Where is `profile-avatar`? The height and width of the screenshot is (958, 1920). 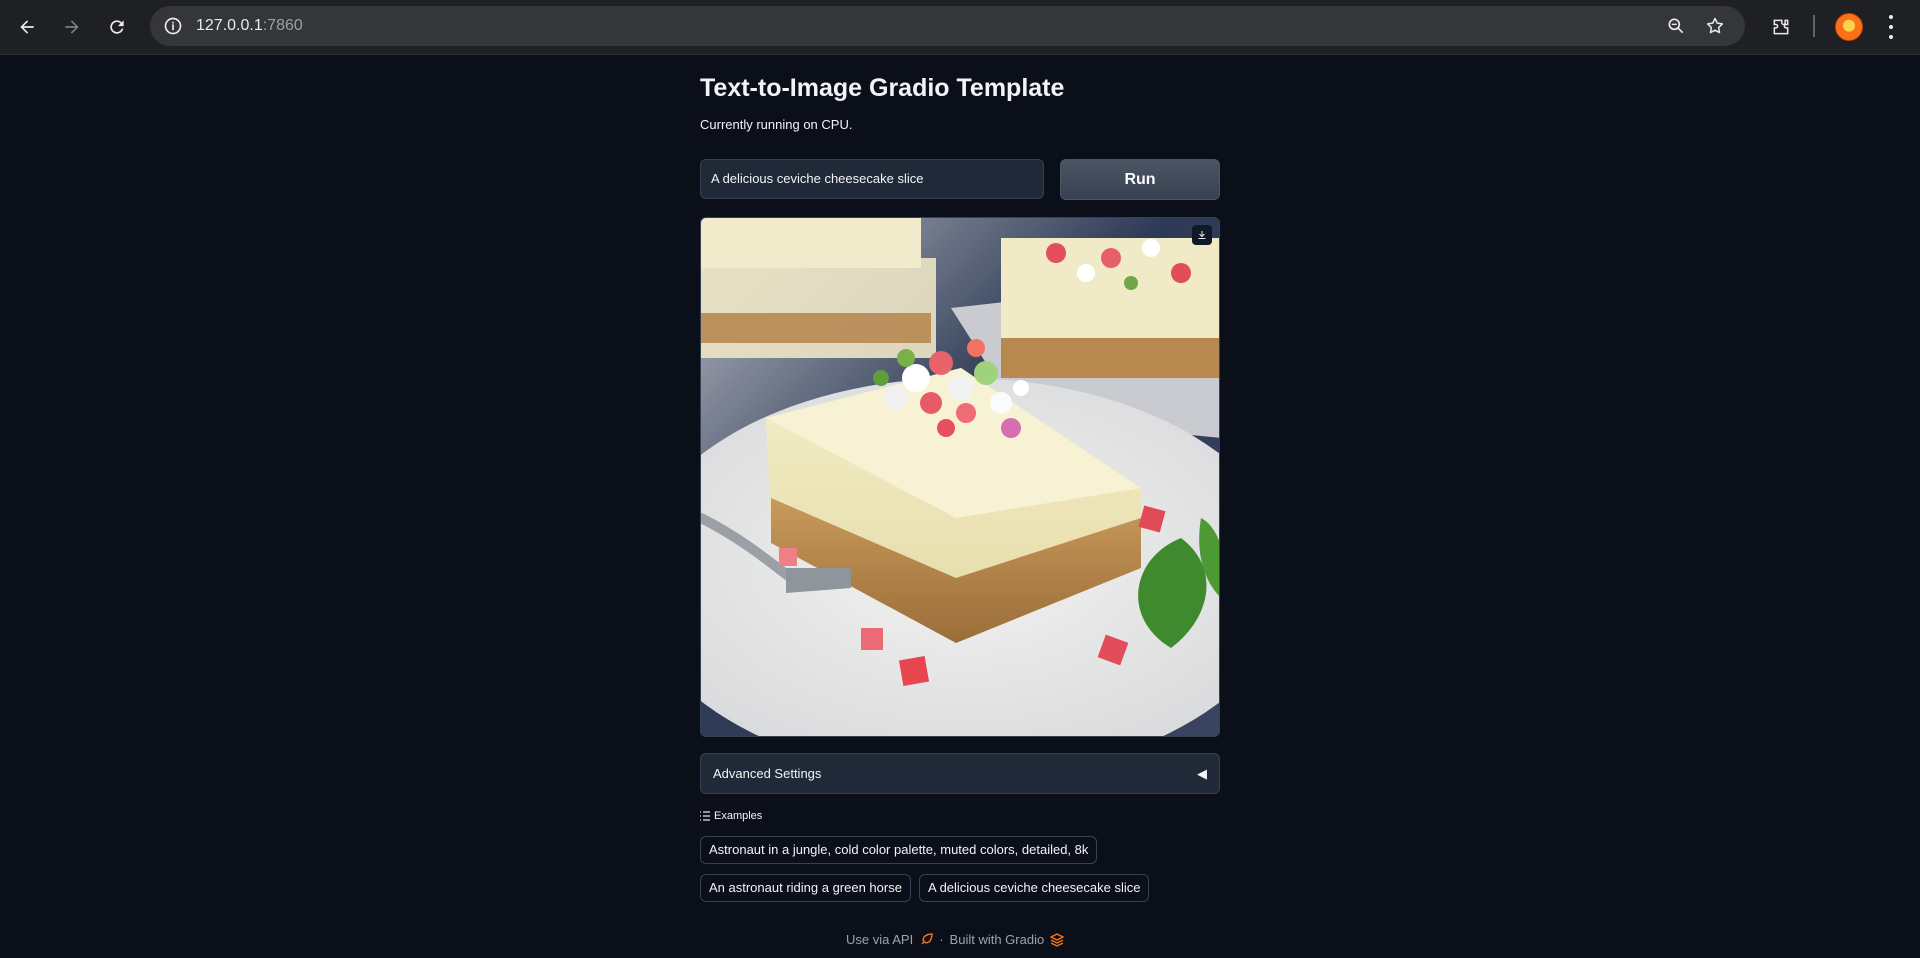 profile-avatar is located at coordinates (1849, 27).